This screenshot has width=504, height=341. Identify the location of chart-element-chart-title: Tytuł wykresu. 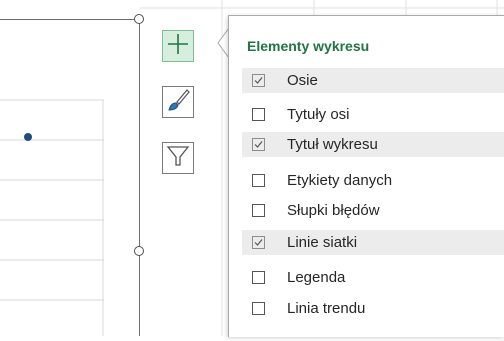
(373, 144).